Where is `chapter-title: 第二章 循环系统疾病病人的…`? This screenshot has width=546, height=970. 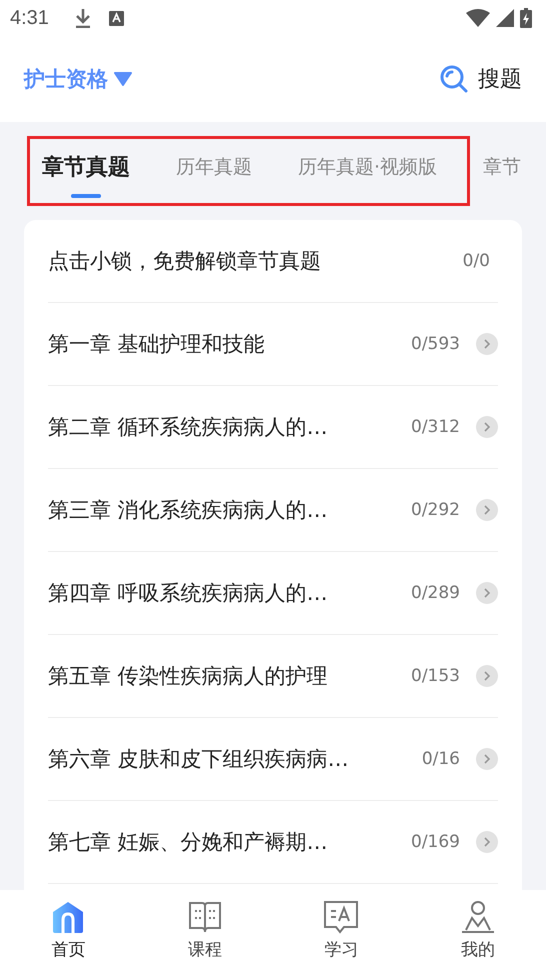 chapter-title: 第二章 循环系统疾病病人的… is located at coordinates (188, 427).